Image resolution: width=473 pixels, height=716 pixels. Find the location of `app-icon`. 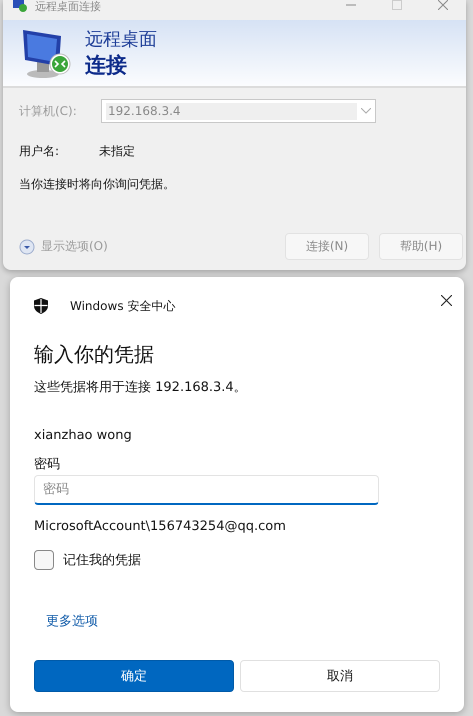

app-icon is located at coordinates (20, 6).